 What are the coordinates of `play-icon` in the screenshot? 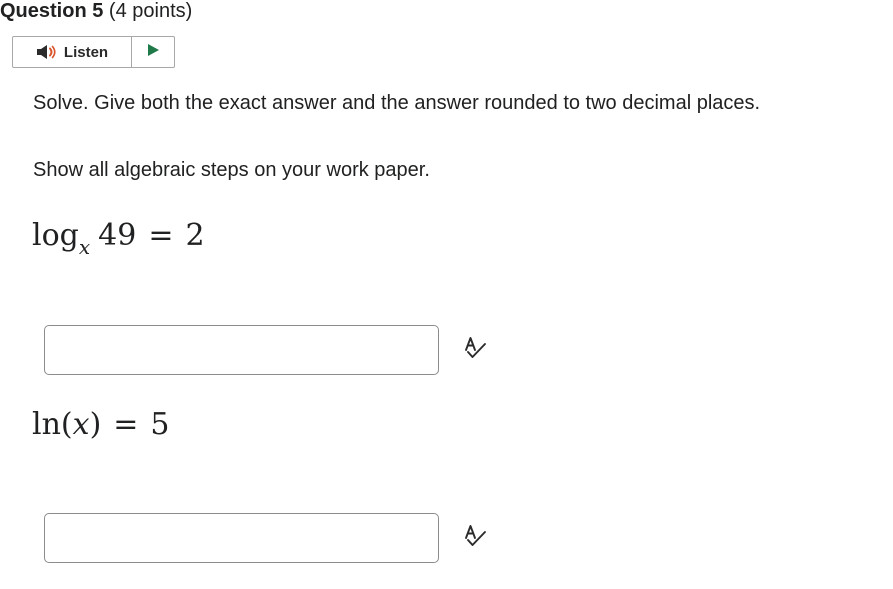 It's located at (153, 52).